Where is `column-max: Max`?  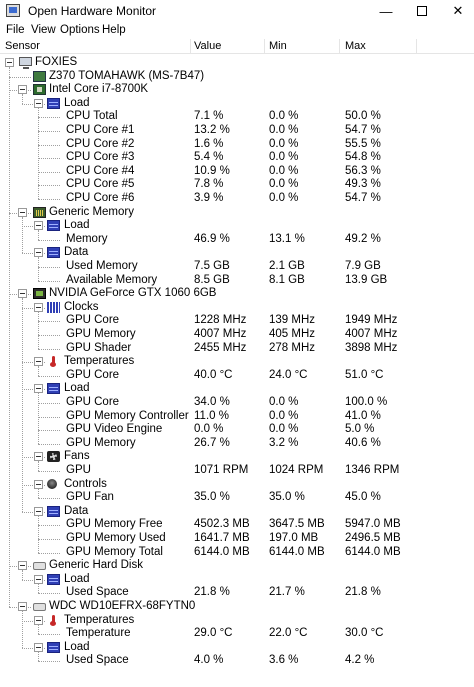
column-max: Max is located at coordinates (355, 46).